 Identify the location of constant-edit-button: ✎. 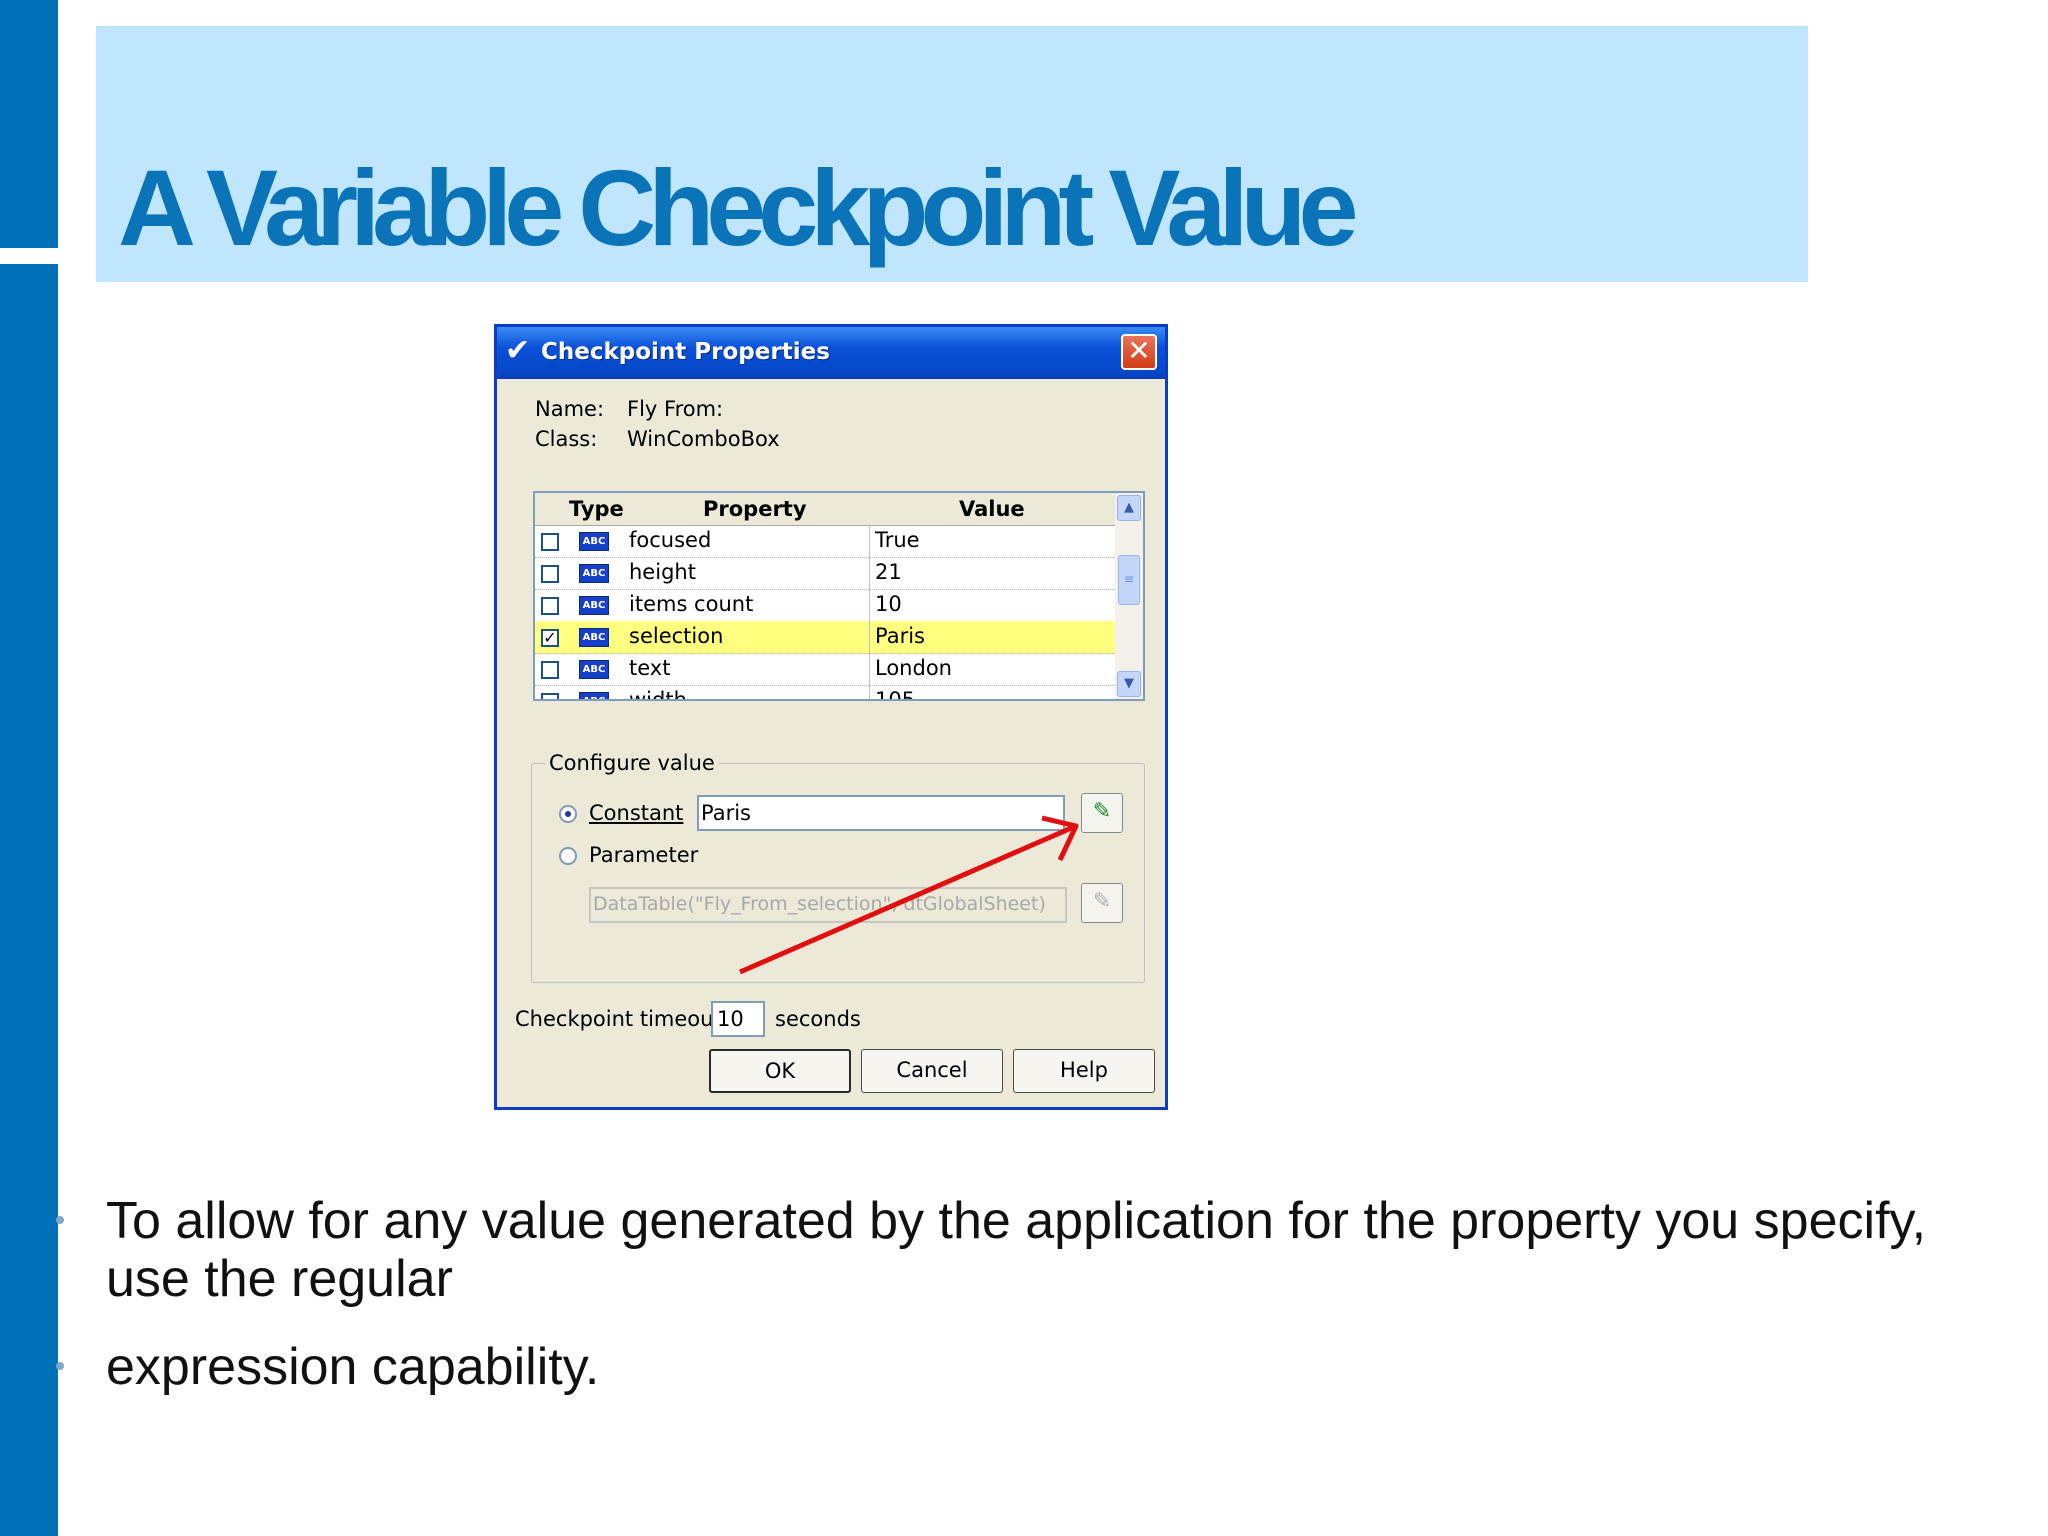
(1102, 813).